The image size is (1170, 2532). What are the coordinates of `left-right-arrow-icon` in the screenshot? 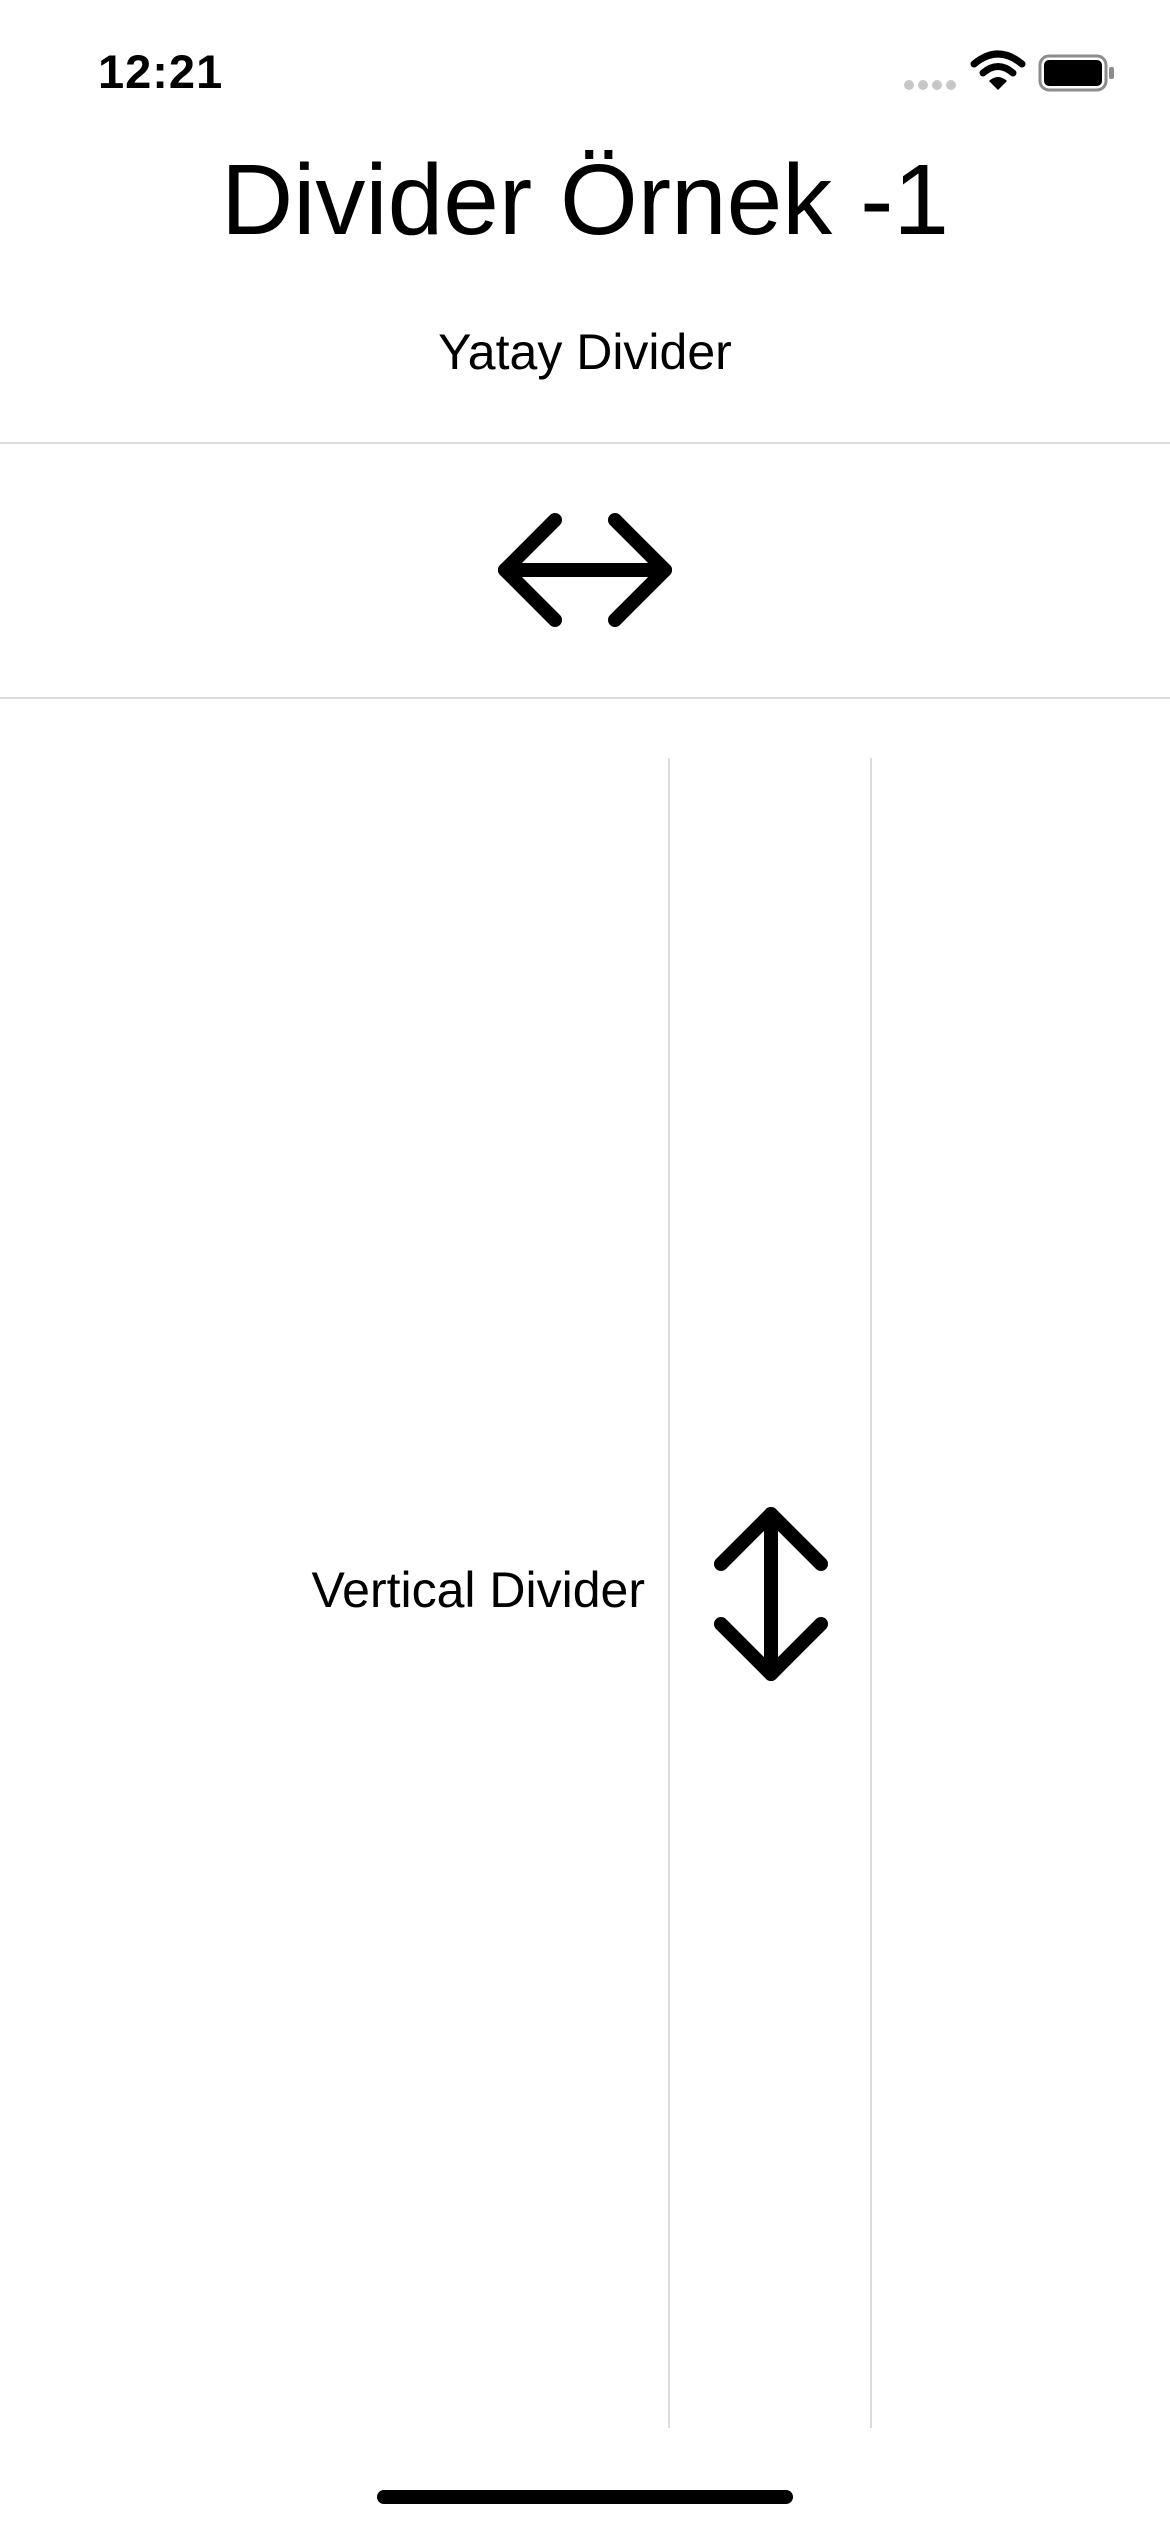 It's located at (585, 570).